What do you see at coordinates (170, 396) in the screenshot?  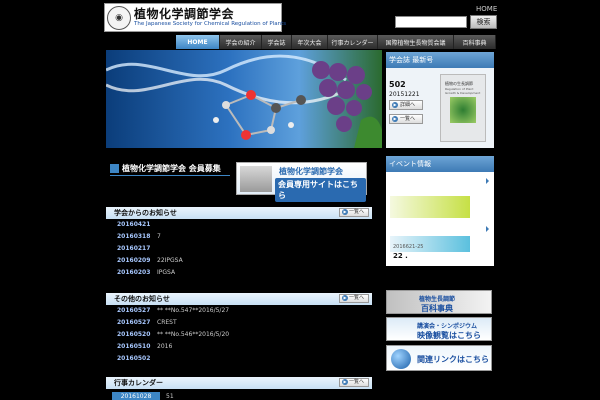 I see `calendar-text: 51` at bounding box center [170, 396].